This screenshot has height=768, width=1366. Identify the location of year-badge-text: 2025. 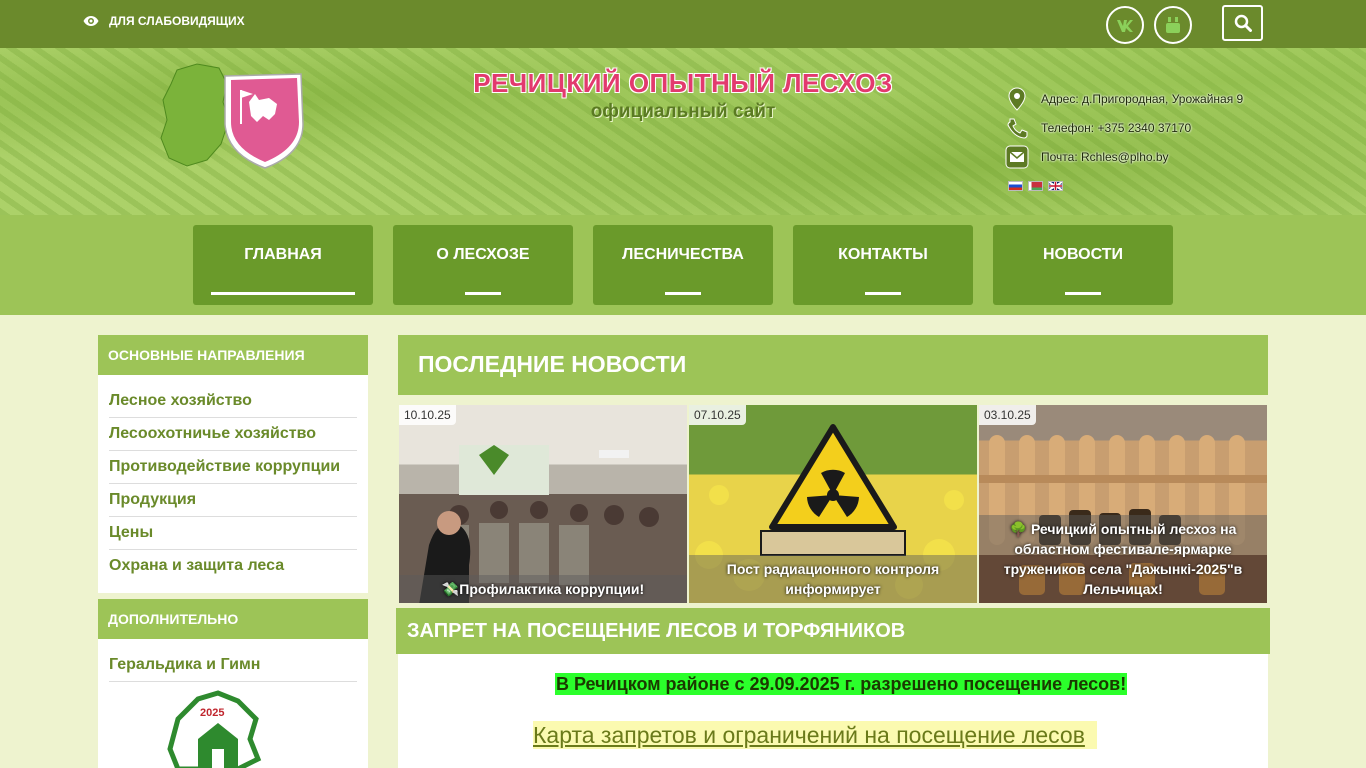
(212, 713).